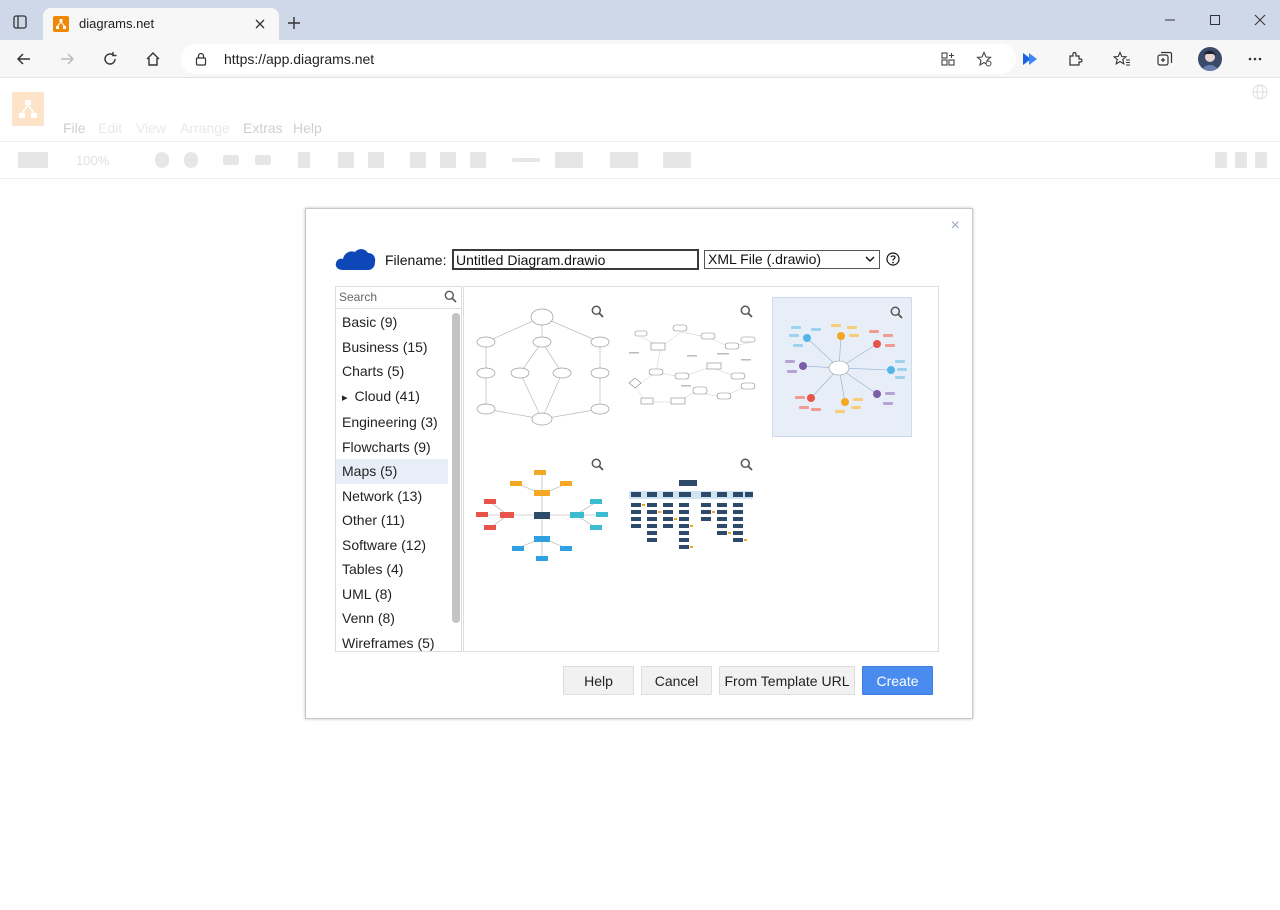 This screenshot has height=910, width=1280. I want to click on extensions-icon, so click(1075, 59).